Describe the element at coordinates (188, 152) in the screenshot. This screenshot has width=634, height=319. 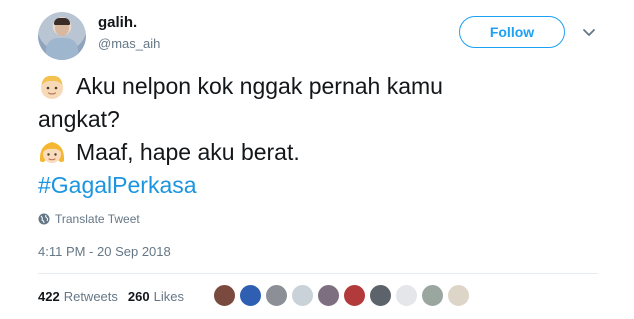
I see `tweet-line-3-text: Maaf, hape aku berat.` at that location.